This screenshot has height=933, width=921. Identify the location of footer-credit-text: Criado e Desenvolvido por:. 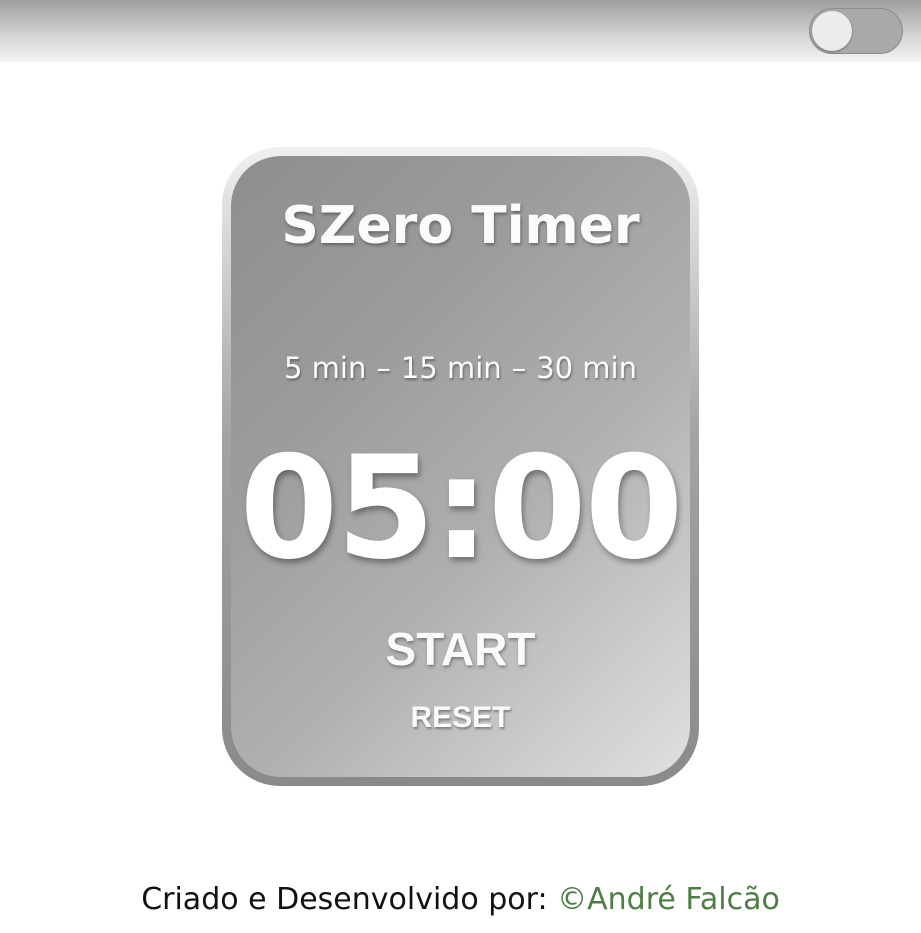
(344, 899).